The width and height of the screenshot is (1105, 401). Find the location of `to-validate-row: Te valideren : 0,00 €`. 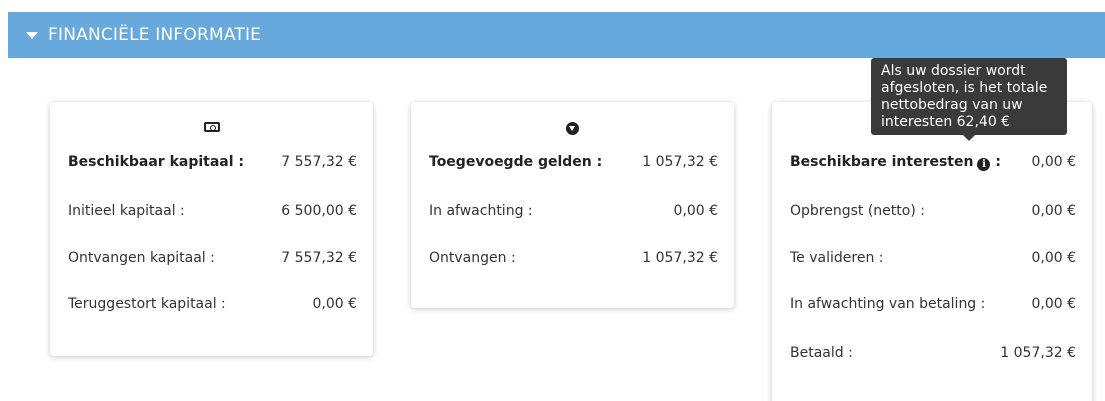

to-validate-row: Te valideren : 0,00 € is located at coordinates (933, 258).